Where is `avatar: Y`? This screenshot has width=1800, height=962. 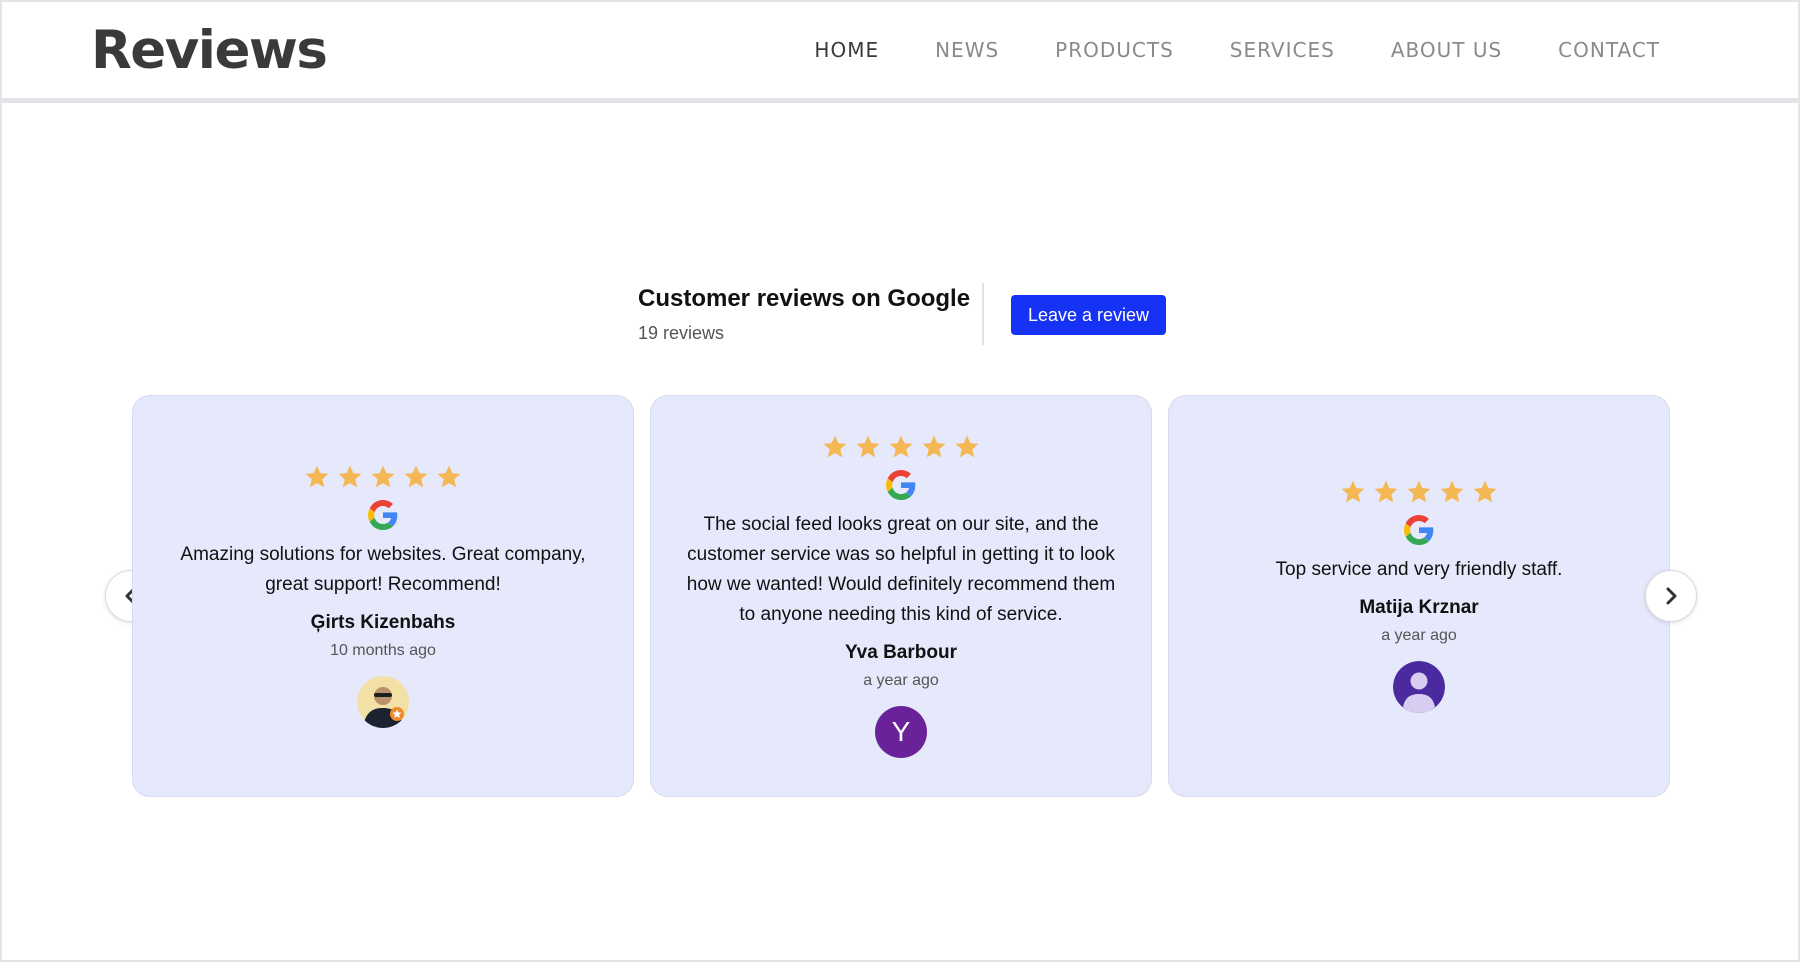
avatar: Y is located at coordinates (901, 732).